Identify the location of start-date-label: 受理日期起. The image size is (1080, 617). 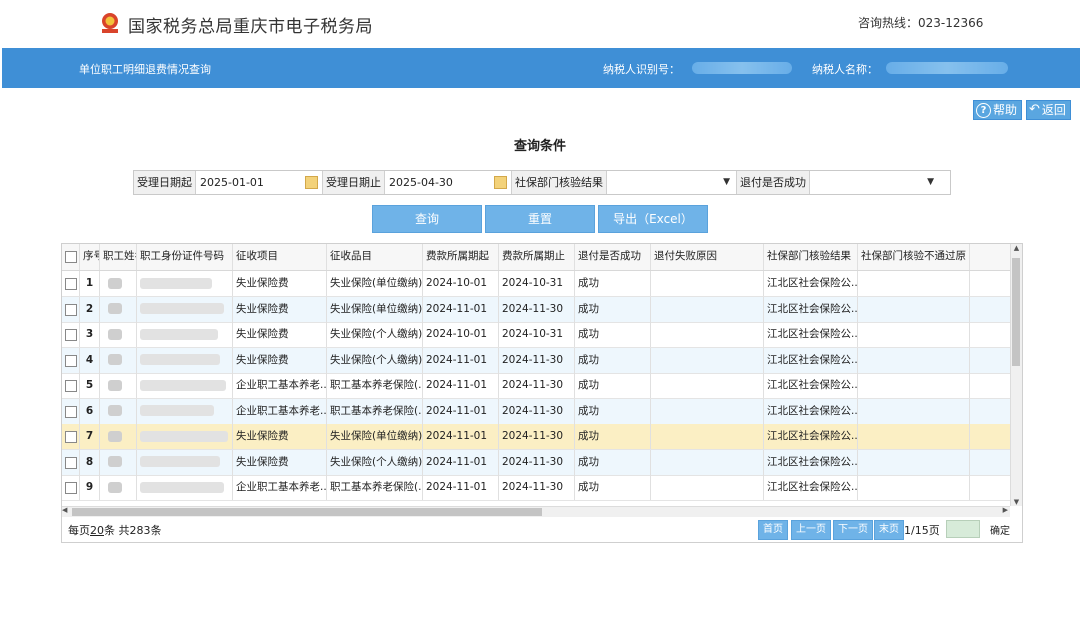
(165, 182).